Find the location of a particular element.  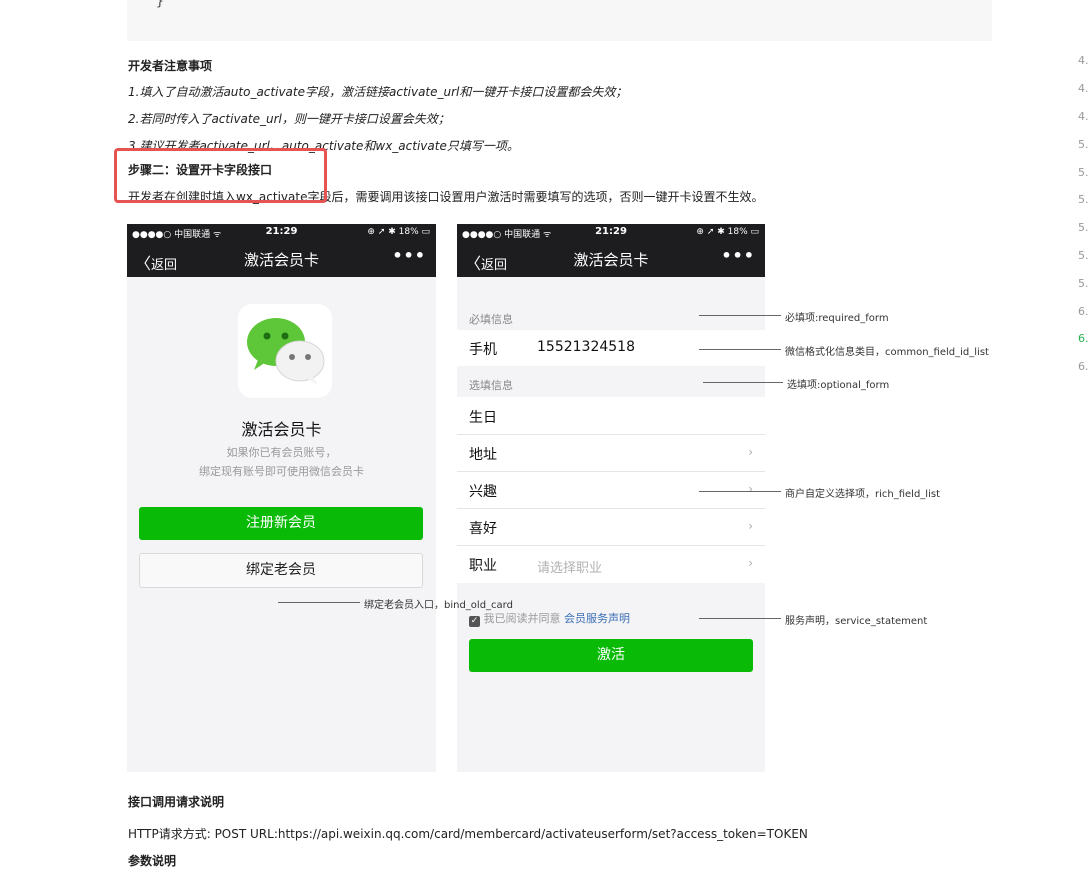

field-label: 地址 is located at coordinates (483, 455).